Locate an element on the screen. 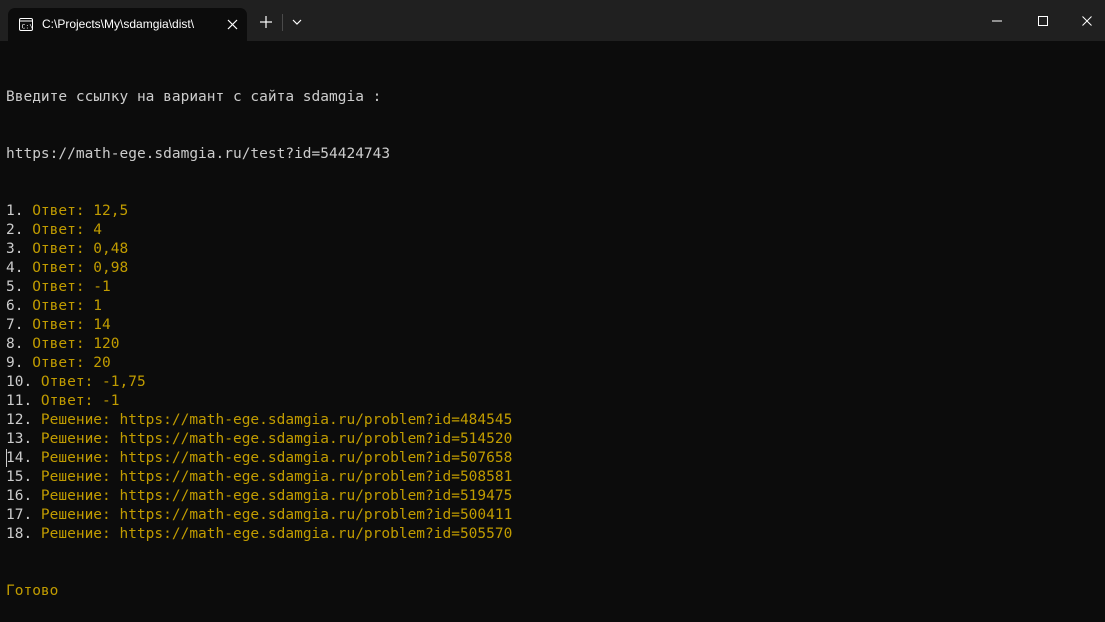  output-line: 11. Ответ: -1 is located at coordinates (259, 401).